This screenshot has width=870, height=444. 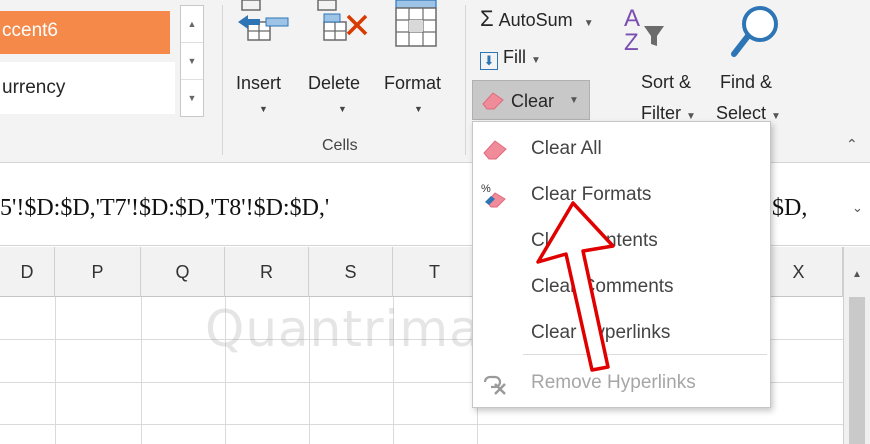 I want to click on remove-link-icon, so click(x=494, y=385).